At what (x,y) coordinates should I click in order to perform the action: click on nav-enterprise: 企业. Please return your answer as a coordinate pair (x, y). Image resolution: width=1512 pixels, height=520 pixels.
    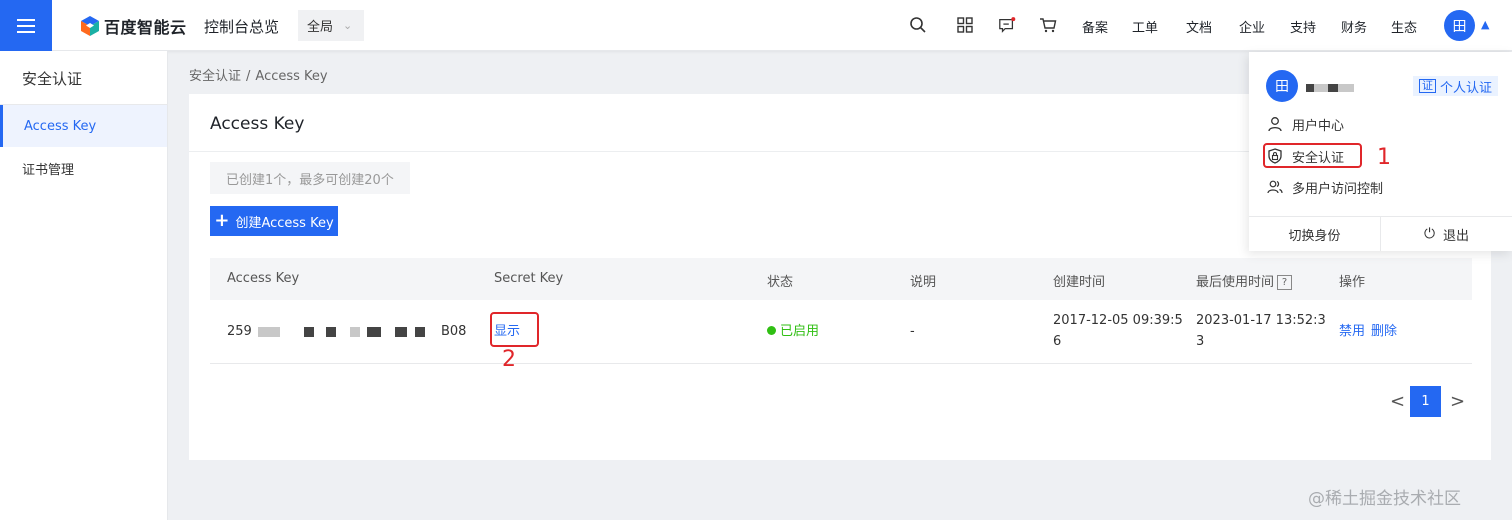
    Looking at the image, I should click on (1252, 26).